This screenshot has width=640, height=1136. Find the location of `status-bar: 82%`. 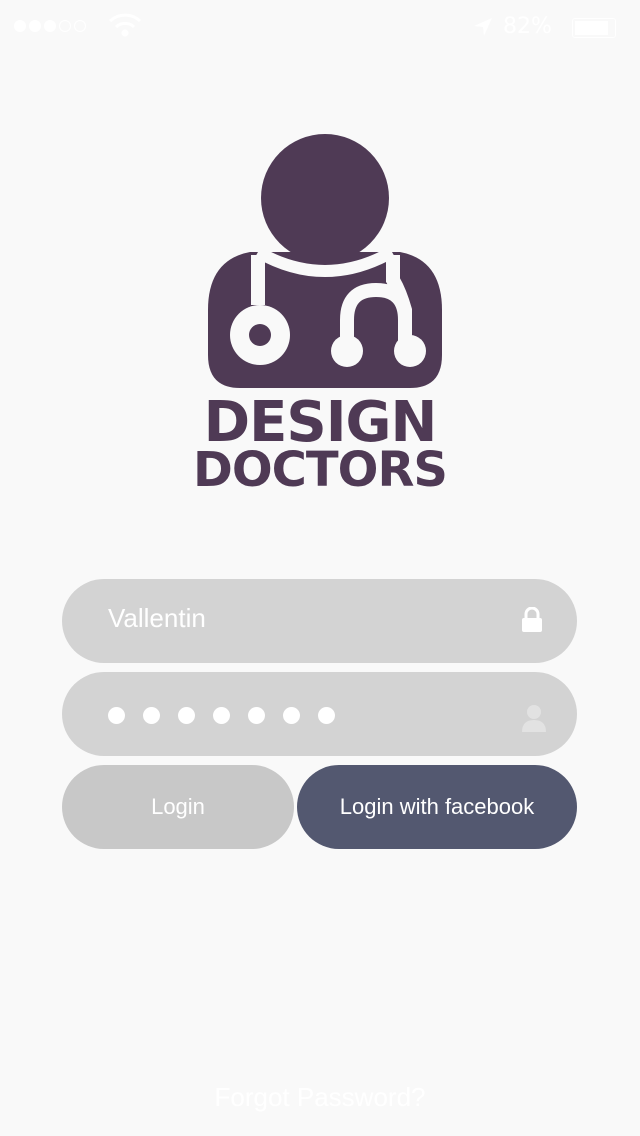

status-bar: 82% is located at coordinates (320, 25).